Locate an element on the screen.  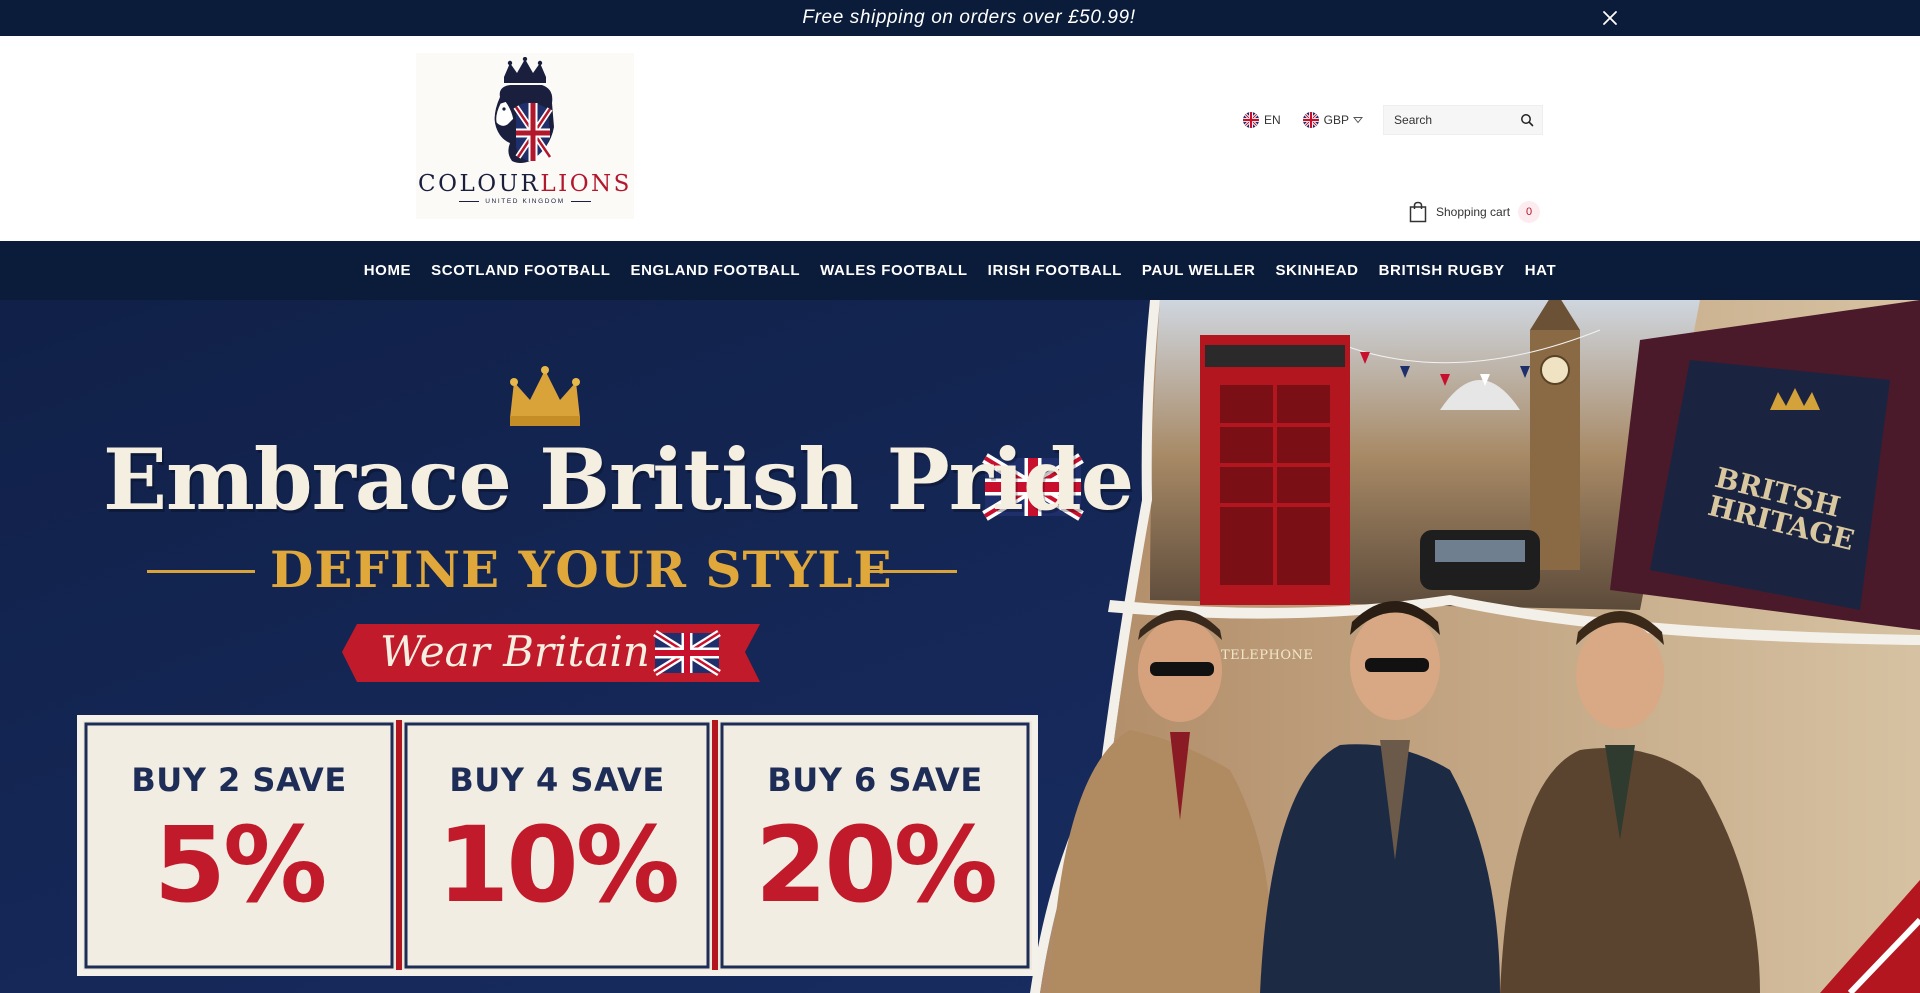
cart-label: Shopping cart is located at coordinates (1473, 212).